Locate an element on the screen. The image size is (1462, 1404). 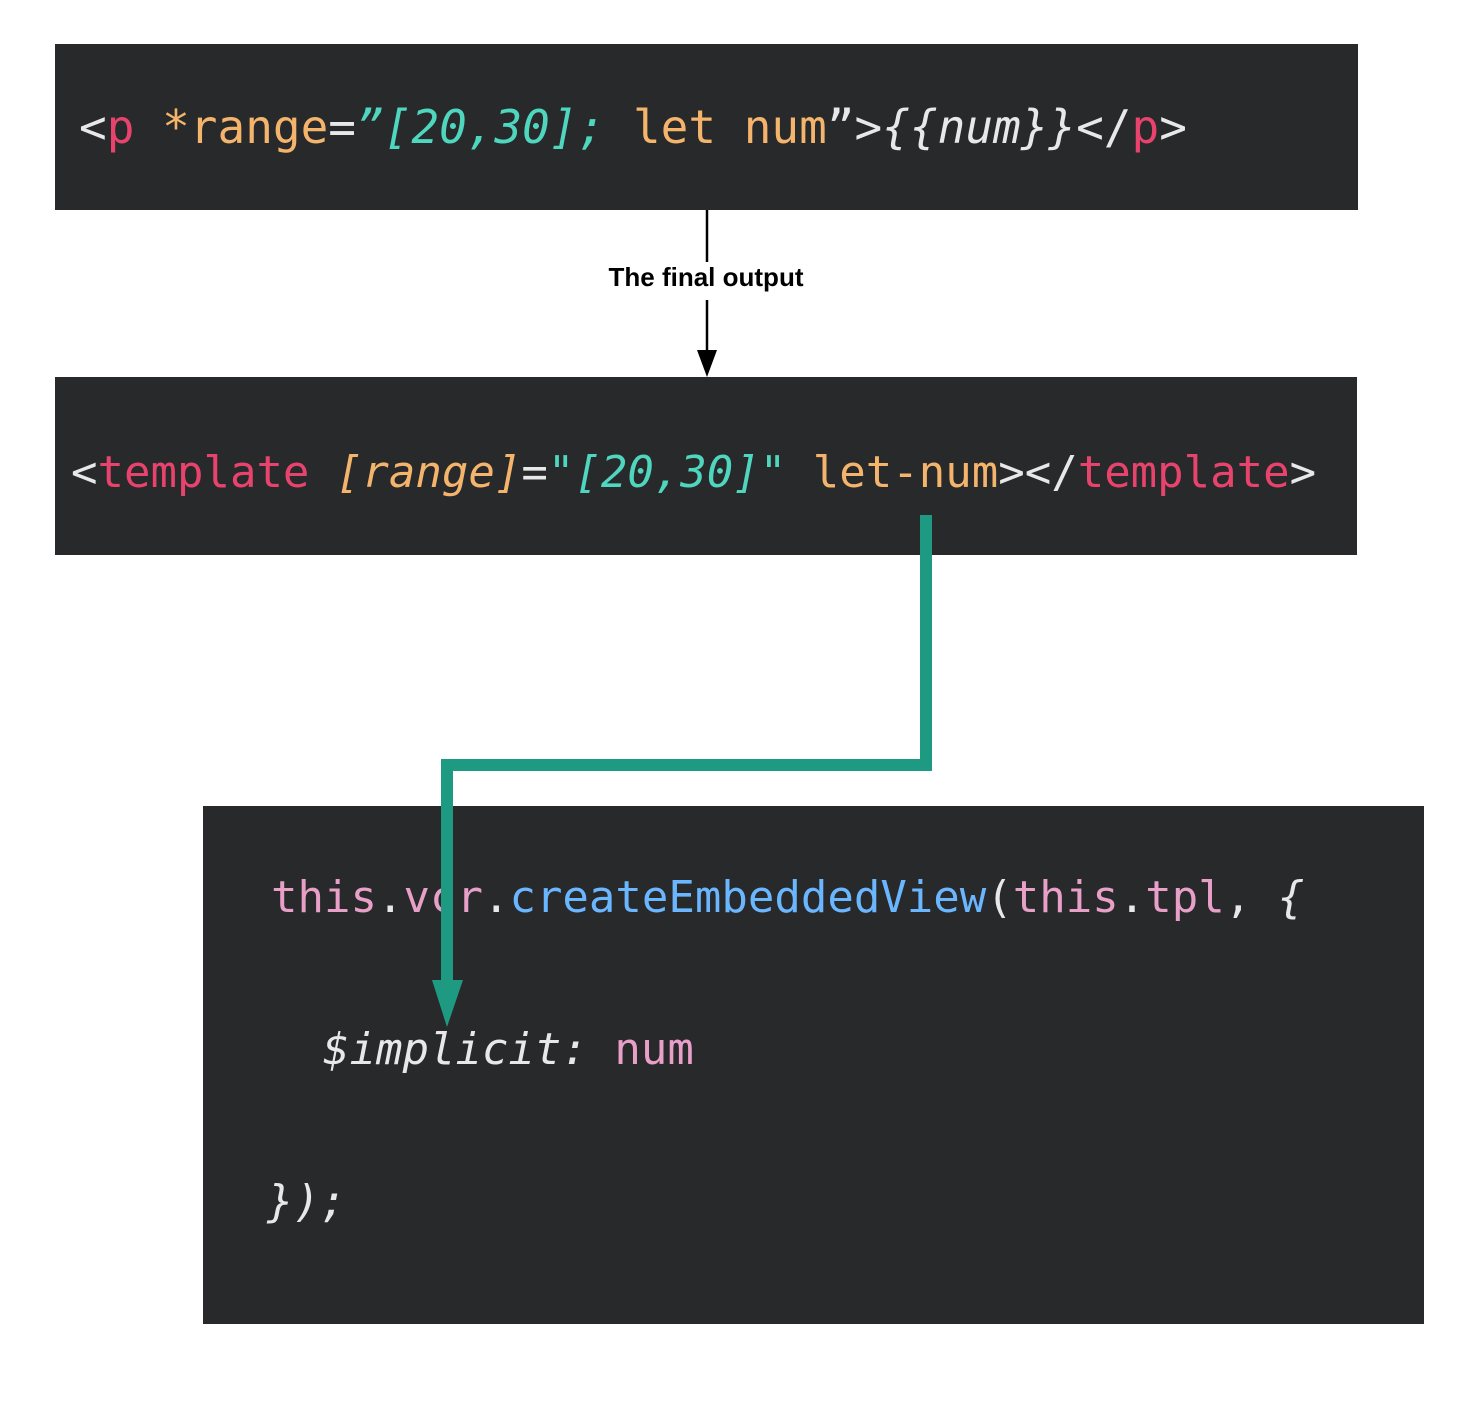
let-num-to-implicit-arrowhead is located at coordinates (447, 1003).